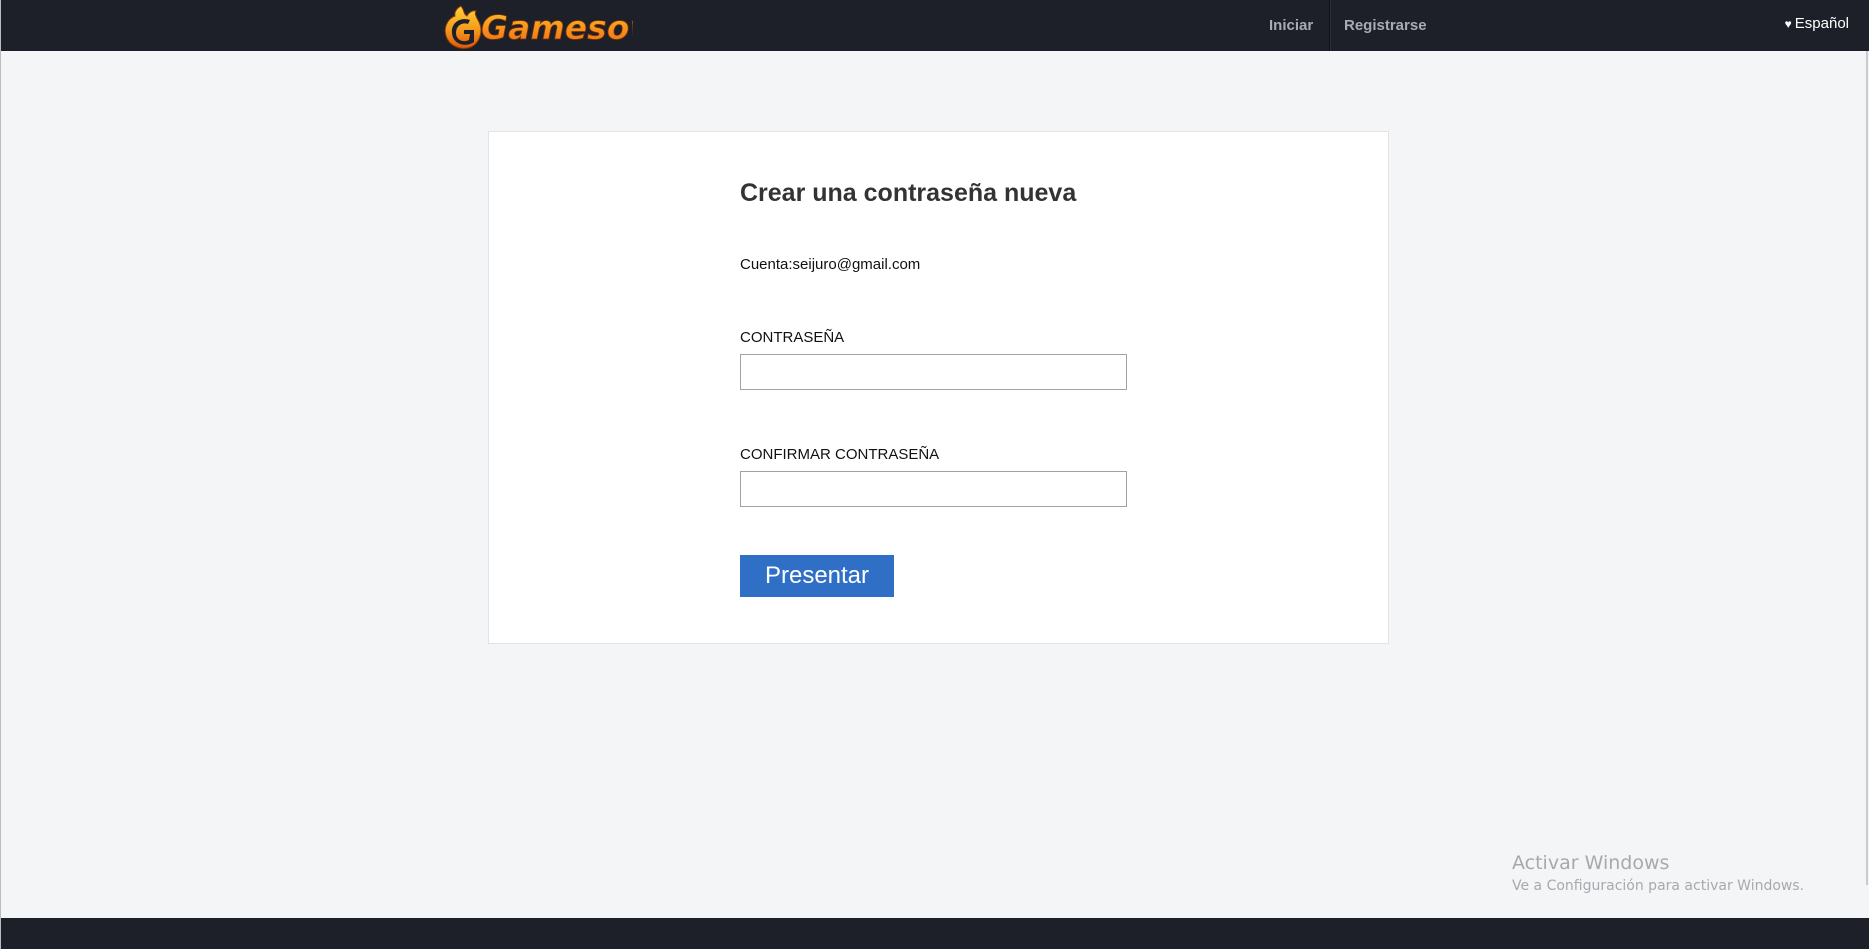 This screenshot has width=1869, height=949. What do you see at coordinates (1399, 25) in the screenshot?
I see `nav-register-link: Registrarse` at bounding box center [1399, 25].